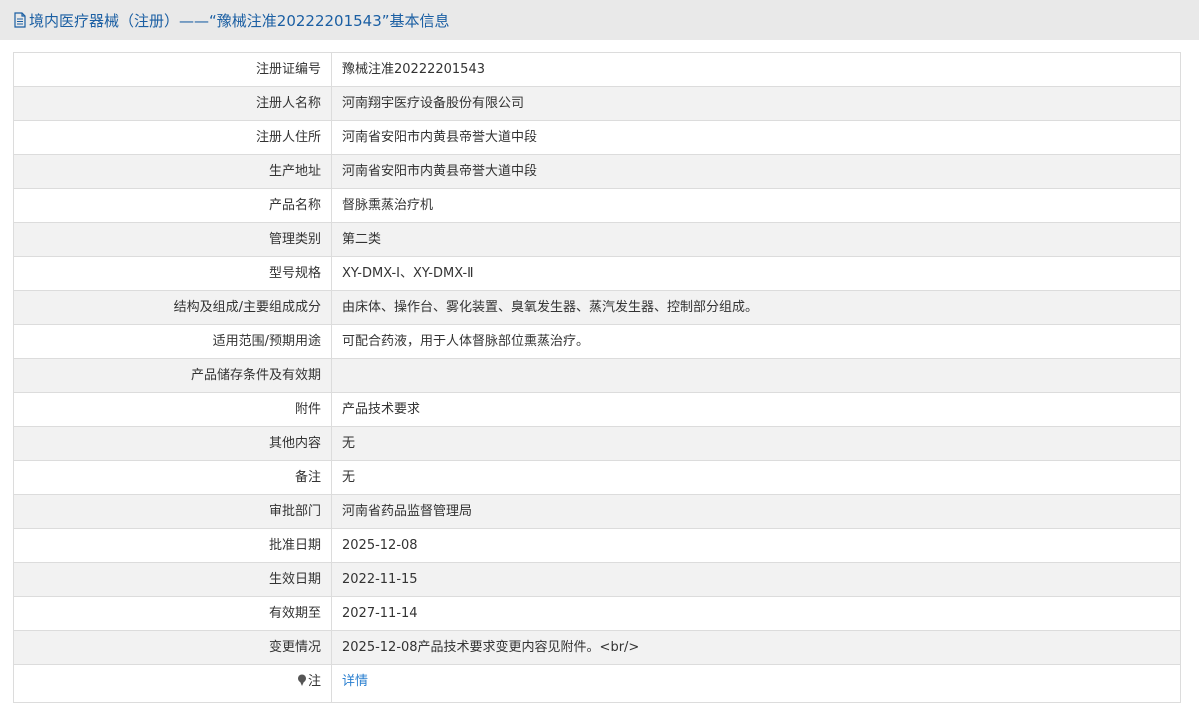  I want to click on field-value: 产品技术要求, so click(381, 409).